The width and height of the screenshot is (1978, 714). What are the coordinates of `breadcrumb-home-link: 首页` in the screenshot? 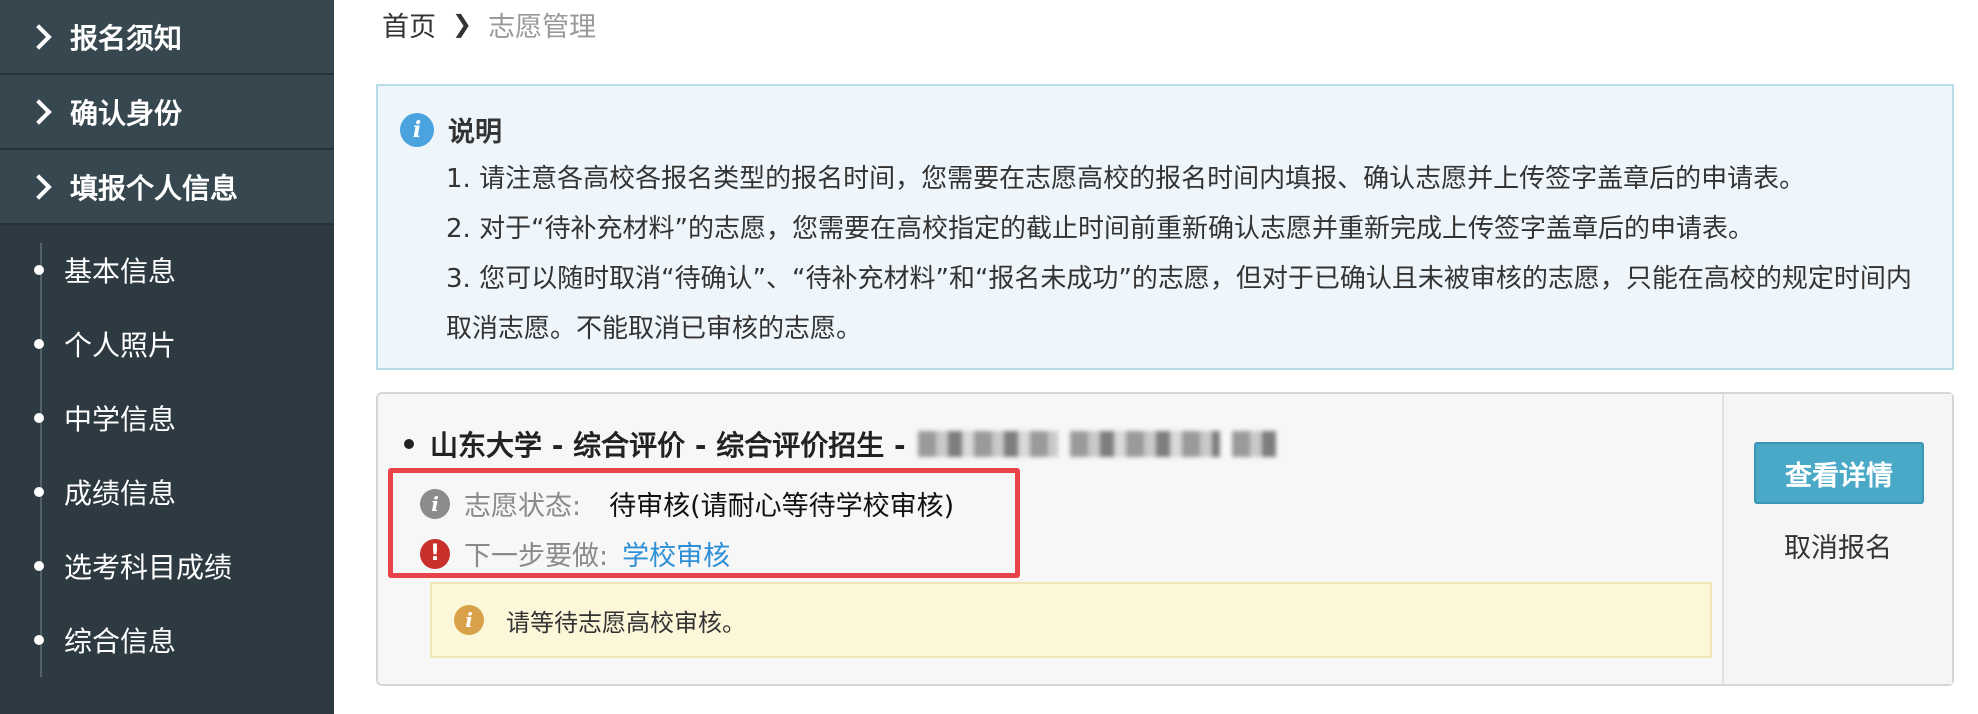 It's located at (409, 24).